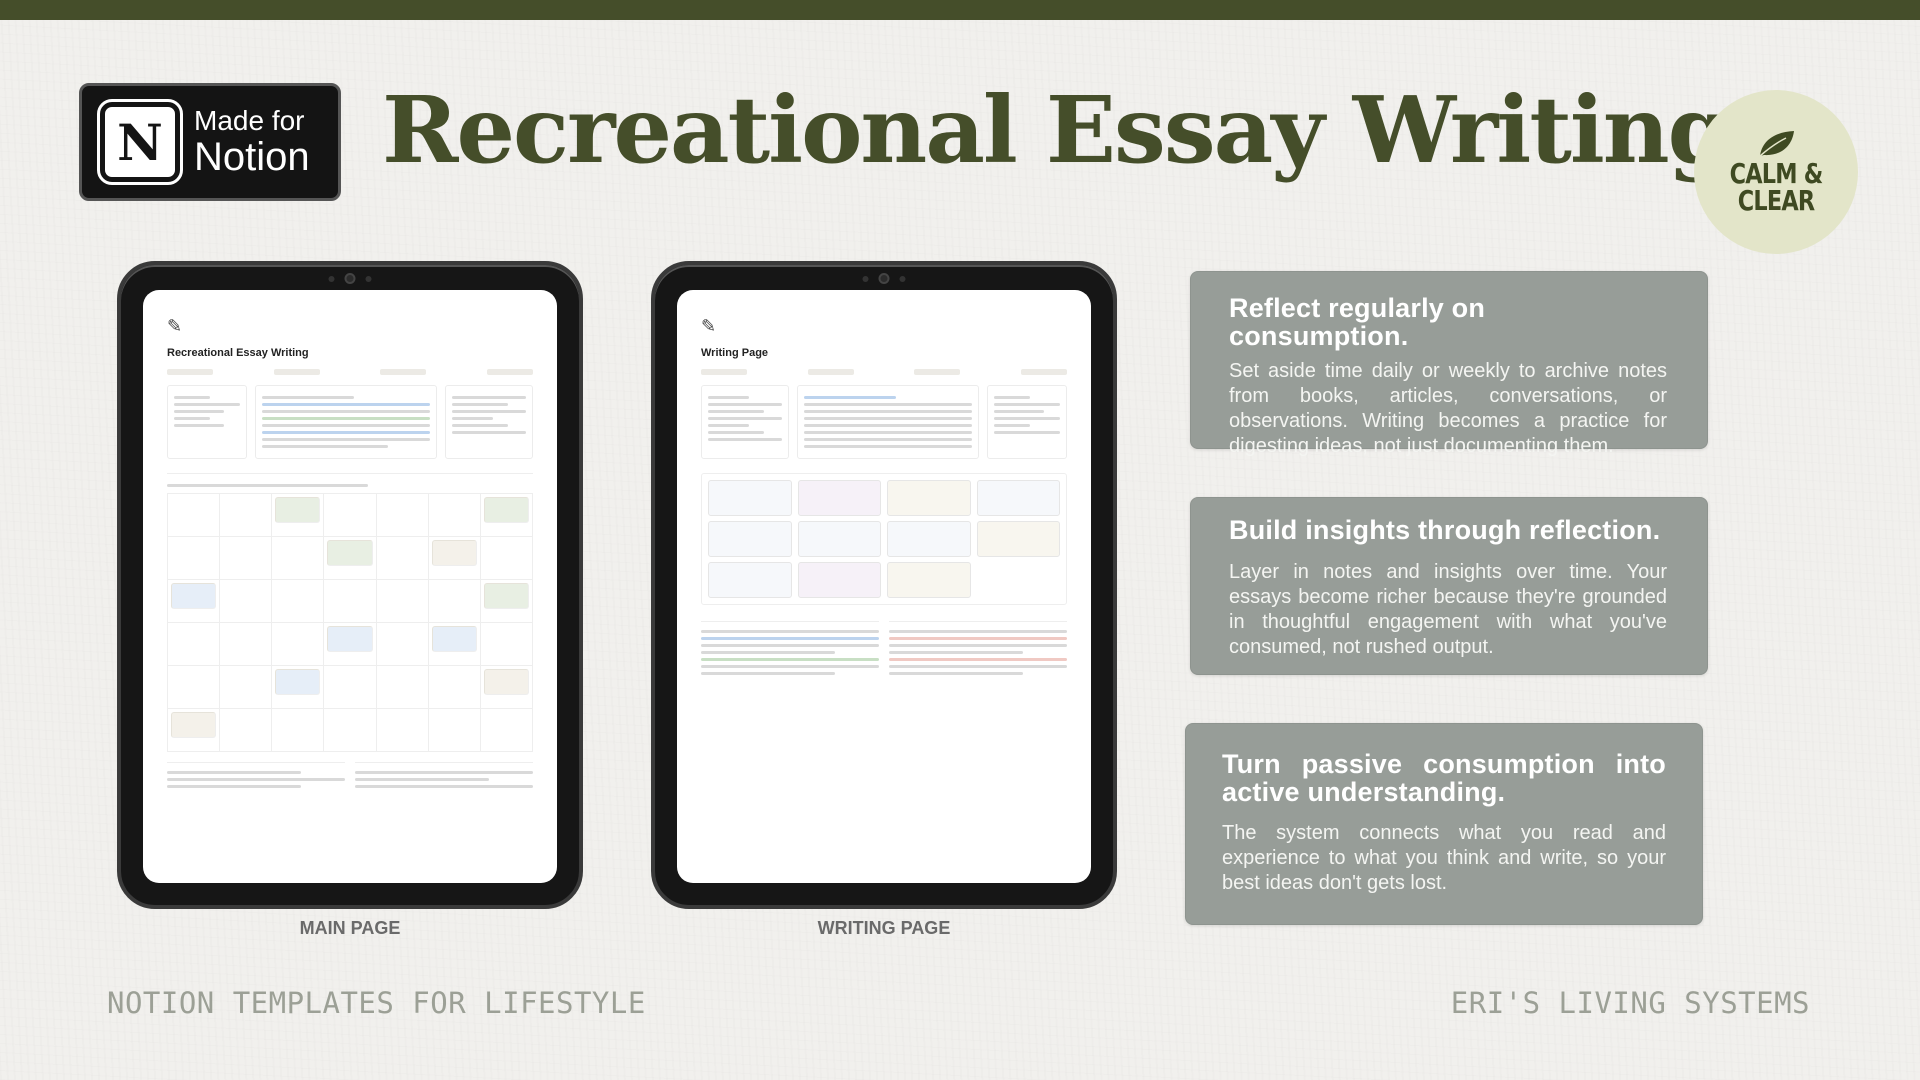 The image size is (1920, 1080). I want to click on tablet-writing-page: ✎ Writing Page, so click(884, 585).